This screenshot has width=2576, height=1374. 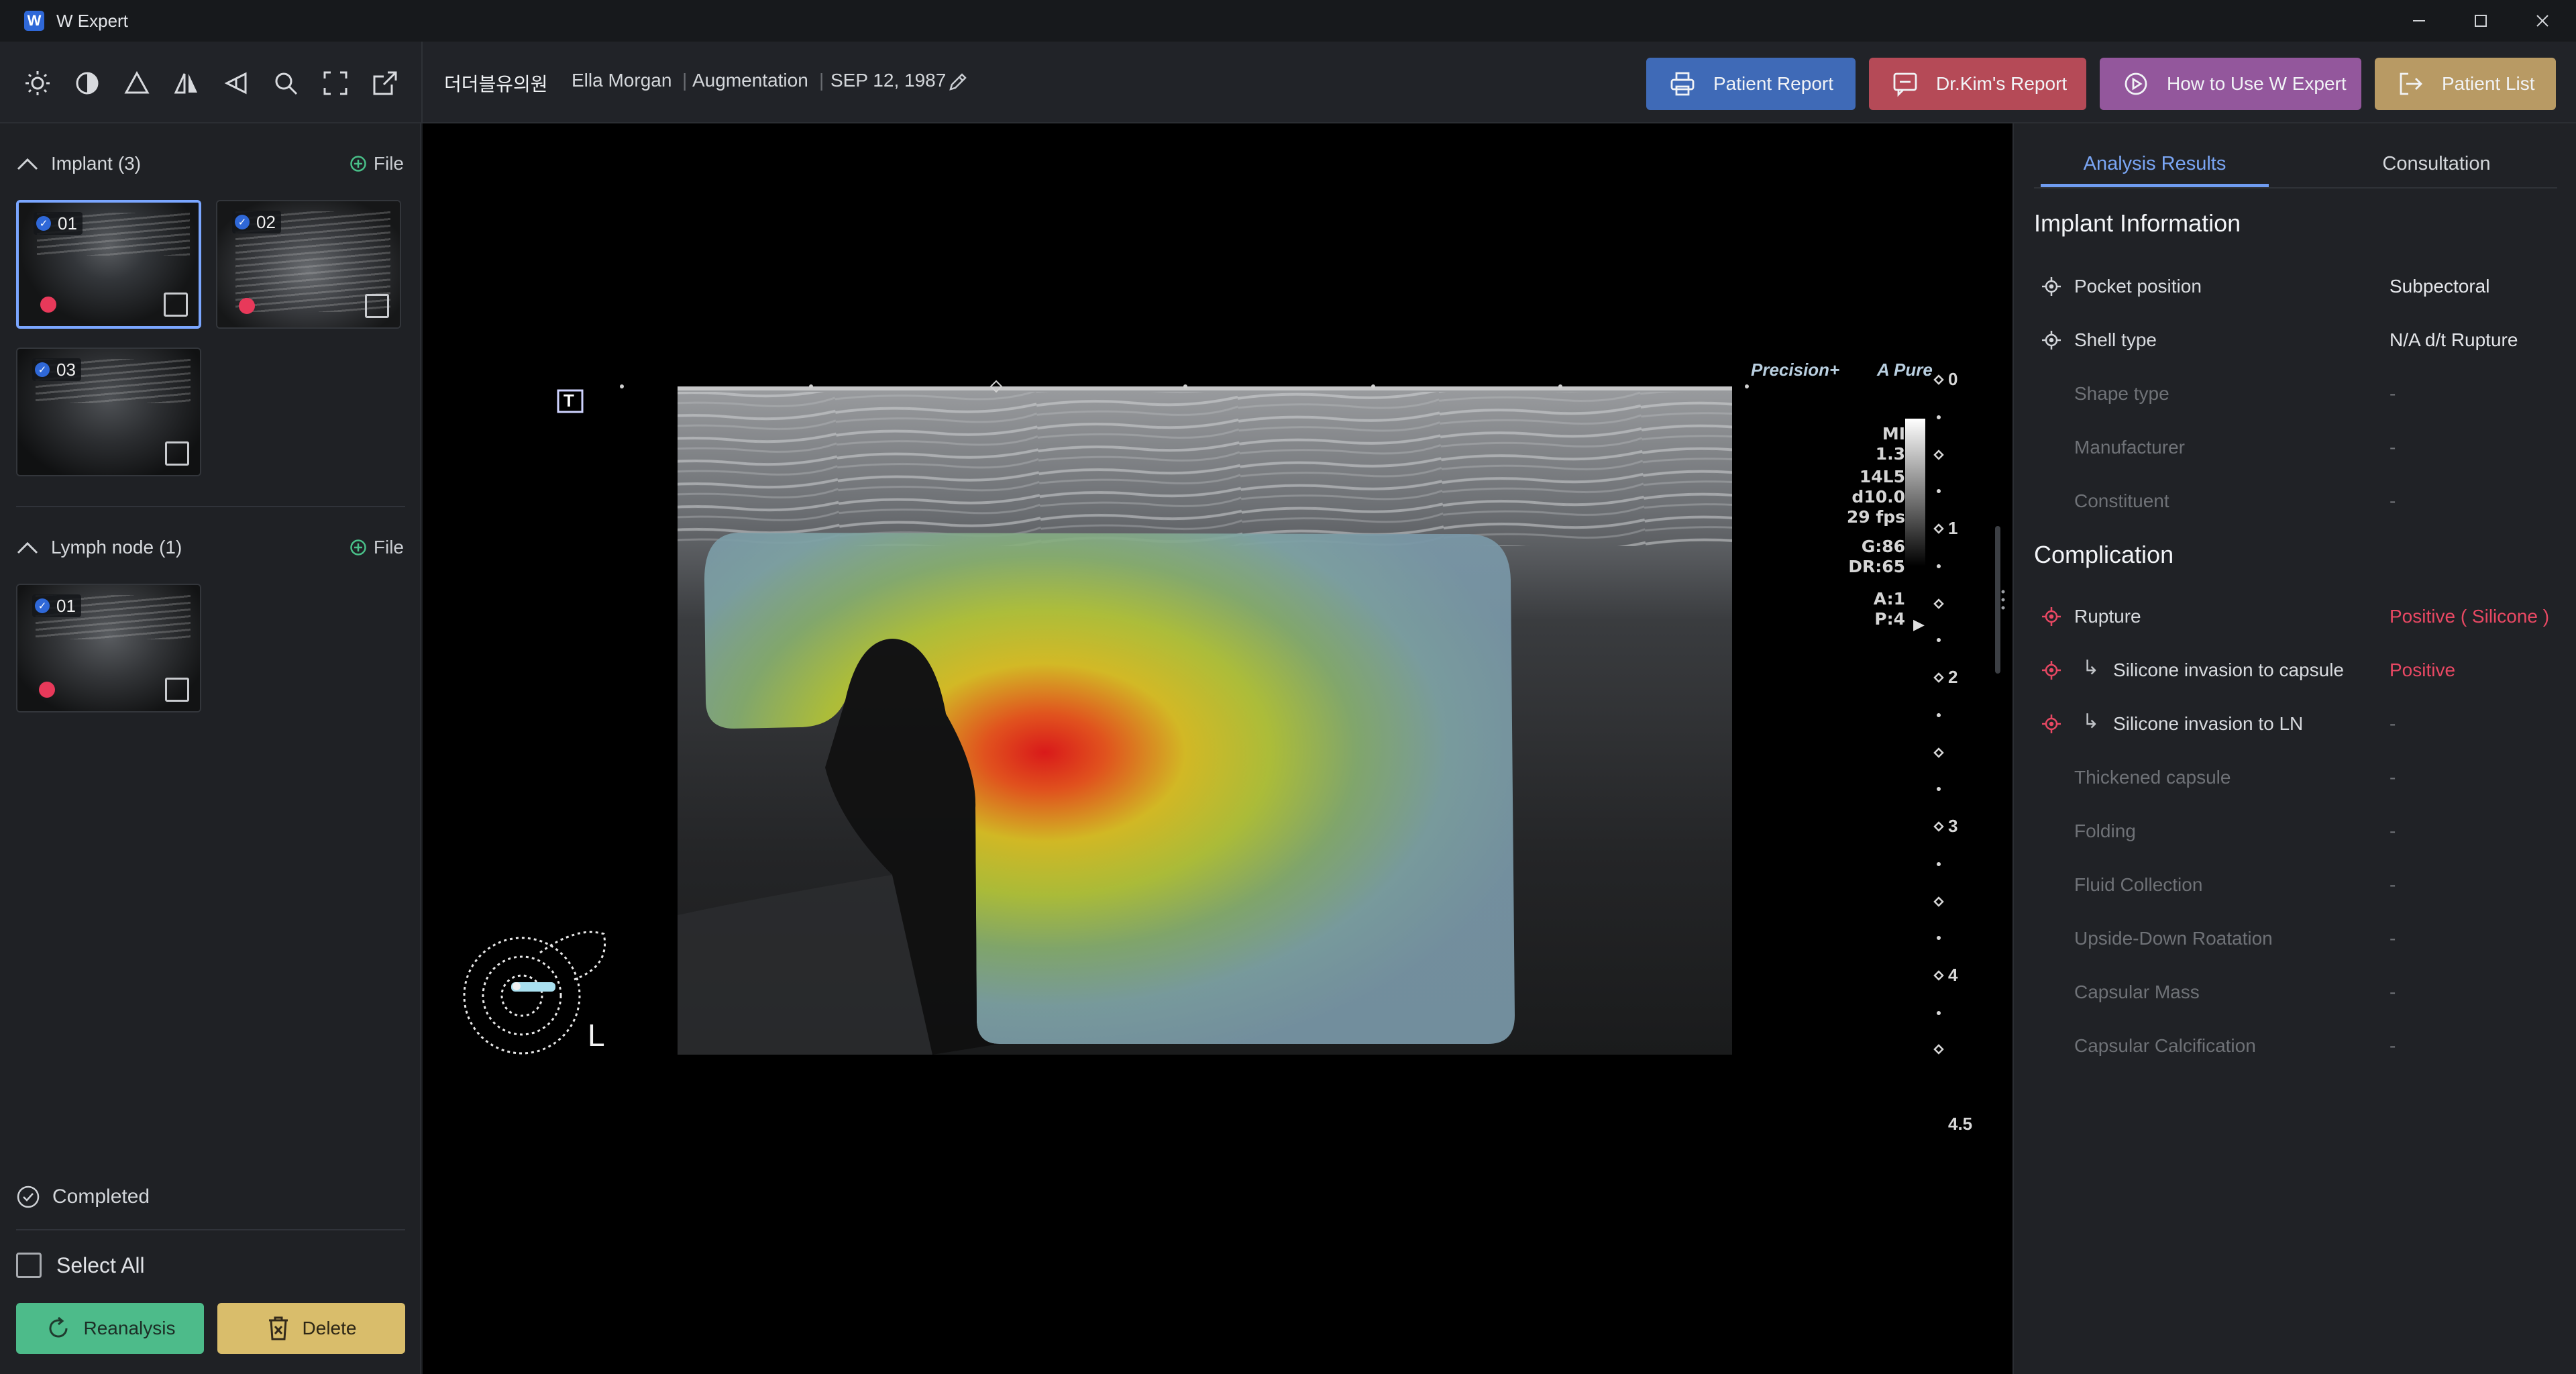 What do you see at coordinates (329, 1328) in the screenshot?
I see `delete-label: Delete` at bounding box center [329, 1328].